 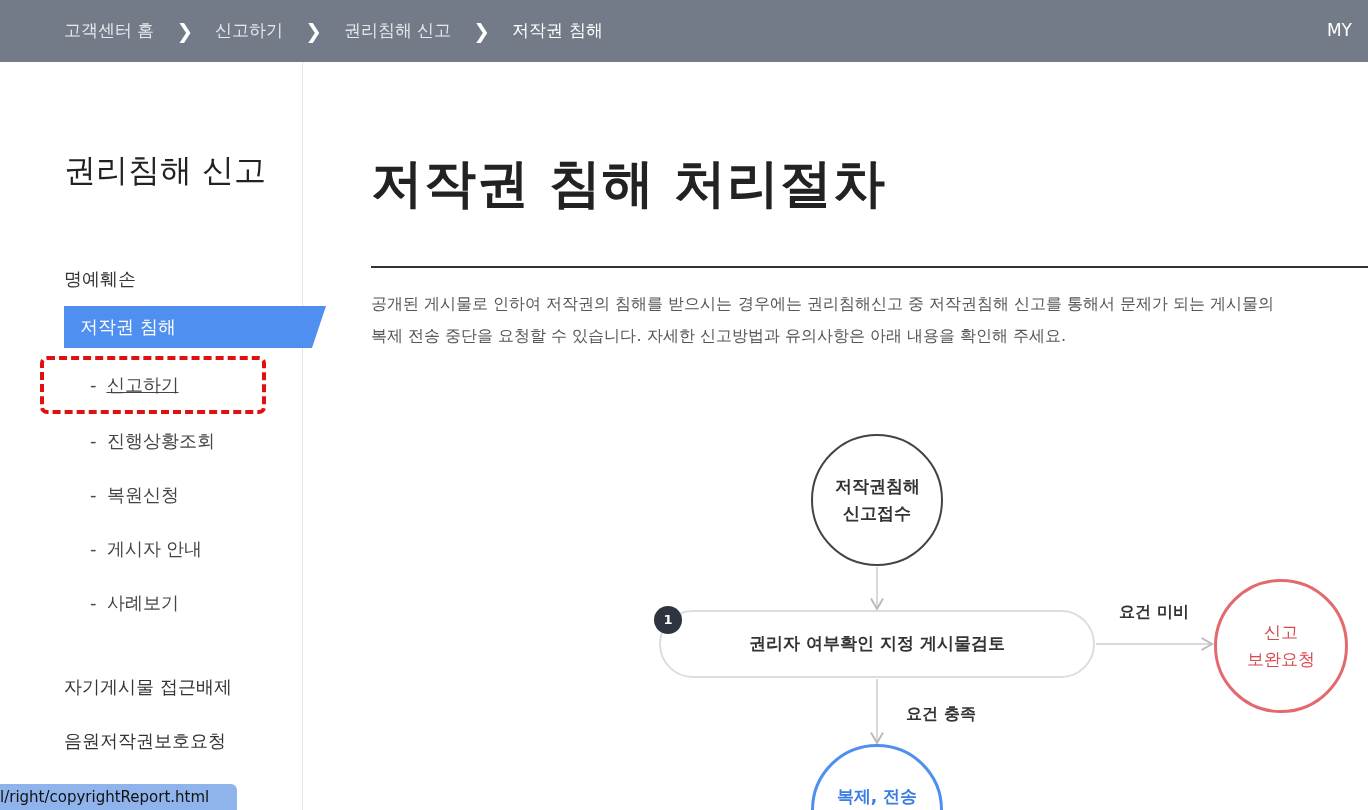 I want to click on sidebar-item: 명예훼손, so click(x=183, y=279).